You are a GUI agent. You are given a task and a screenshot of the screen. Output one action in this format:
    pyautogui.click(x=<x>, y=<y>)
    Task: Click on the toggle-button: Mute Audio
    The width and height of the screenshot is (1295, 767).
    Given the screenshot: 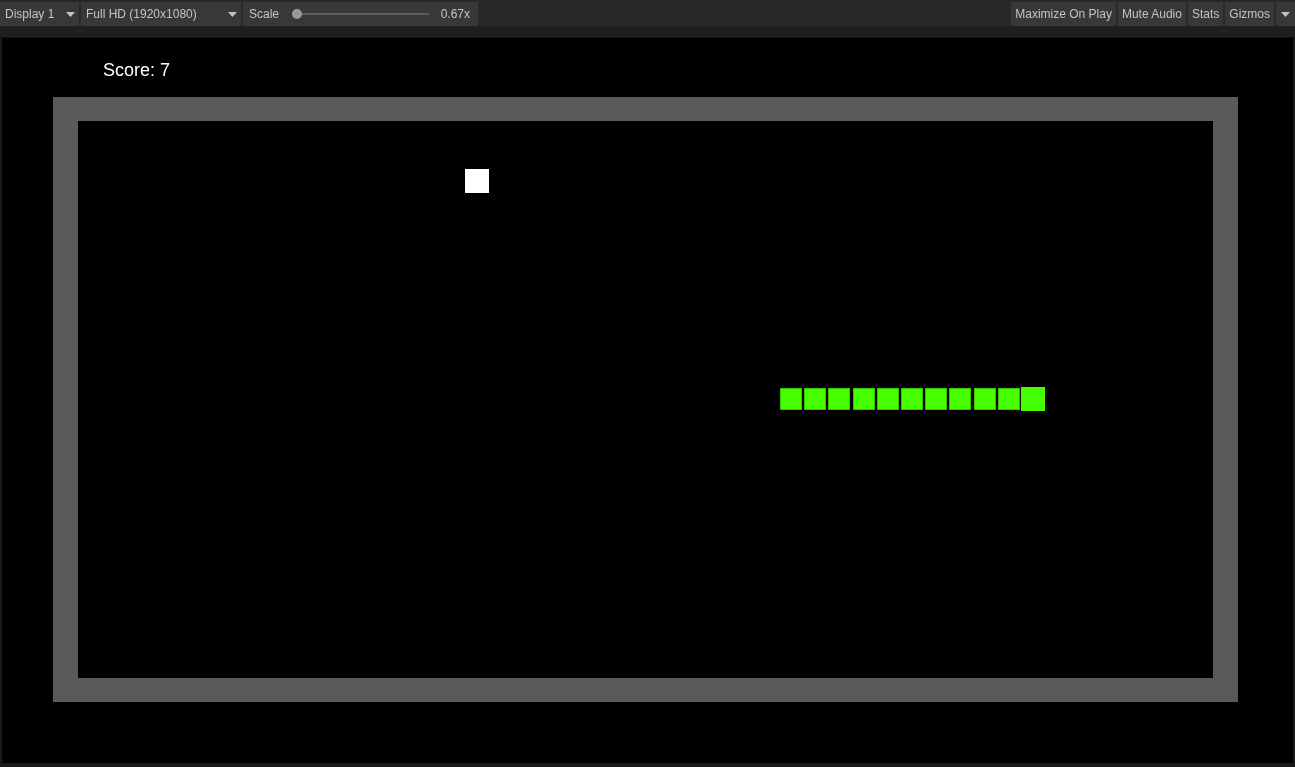 What is the action you would take?
    pyautogui.click(x=1151, y=14)
    